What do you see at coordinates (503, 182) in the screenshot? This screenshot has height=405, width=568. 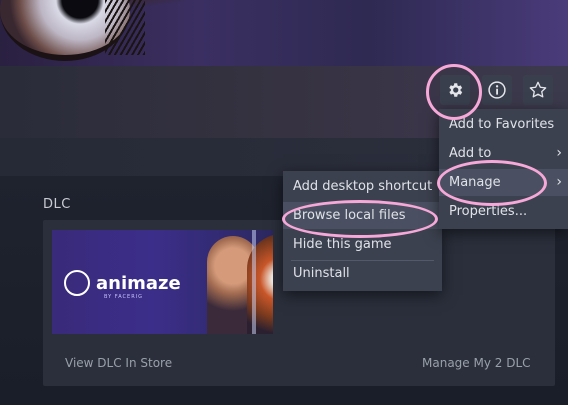 I see `menu-item-manage: Manage ›` at bounding box center [503, 182].